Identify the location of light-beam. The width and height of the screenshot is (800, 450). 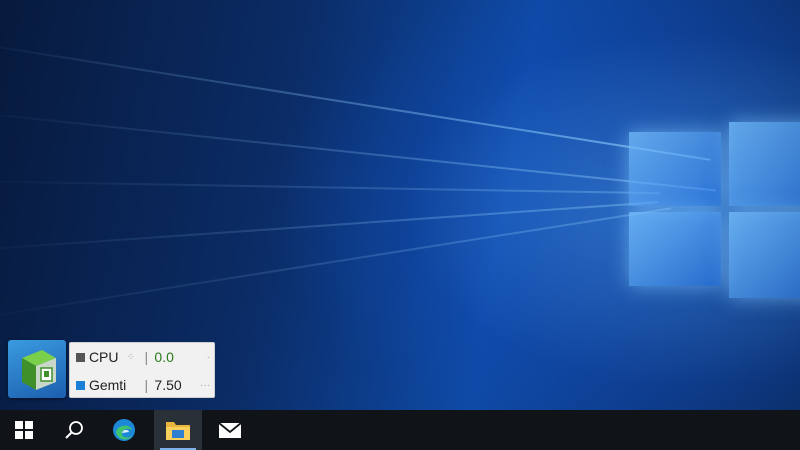
(330, 187).